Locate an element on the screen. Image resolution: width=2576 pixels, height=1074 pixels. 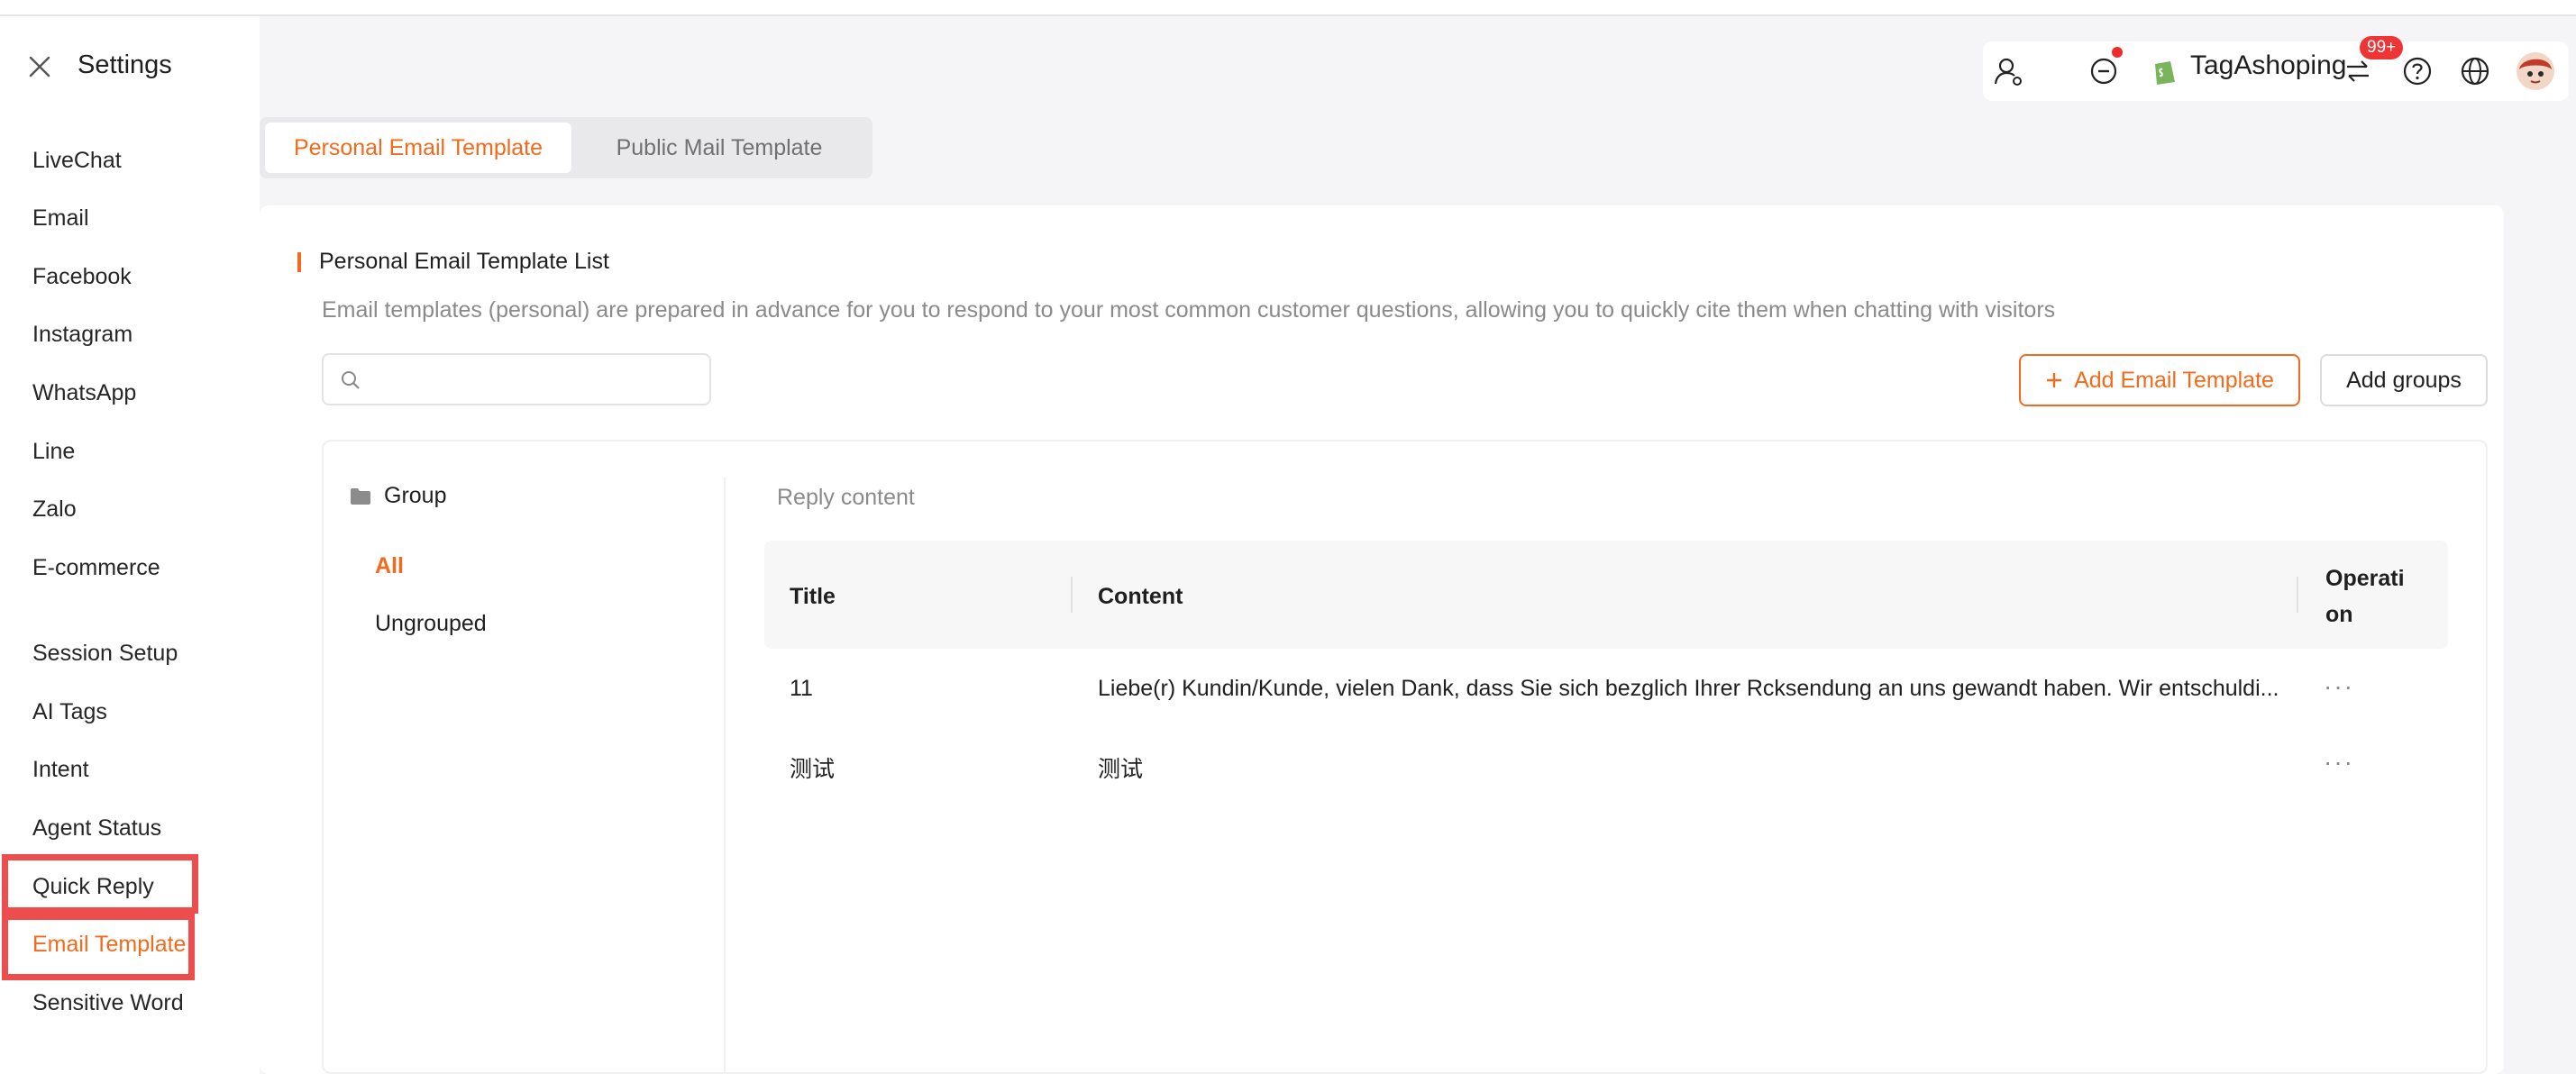
column-header-content: Content is located at coordinates (1140, 596).